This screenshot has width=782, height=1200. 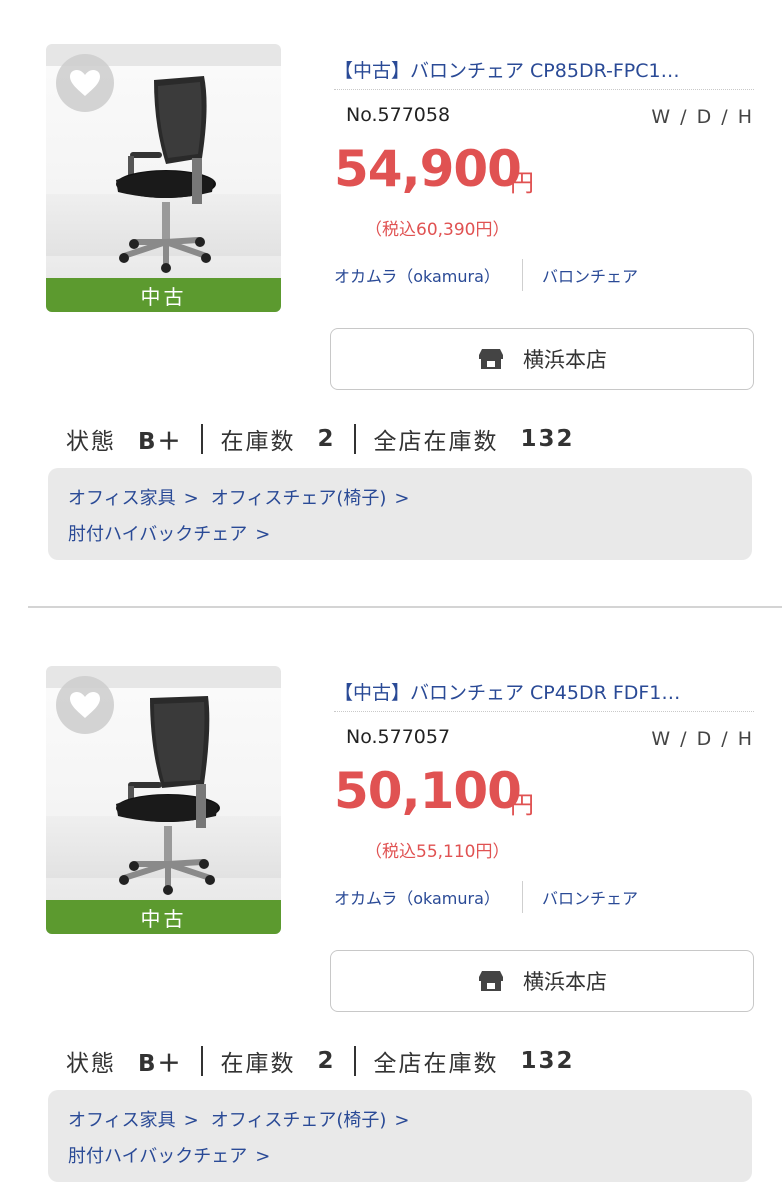 I want to click on item-number: No.577057, so click(x=398, y=737).